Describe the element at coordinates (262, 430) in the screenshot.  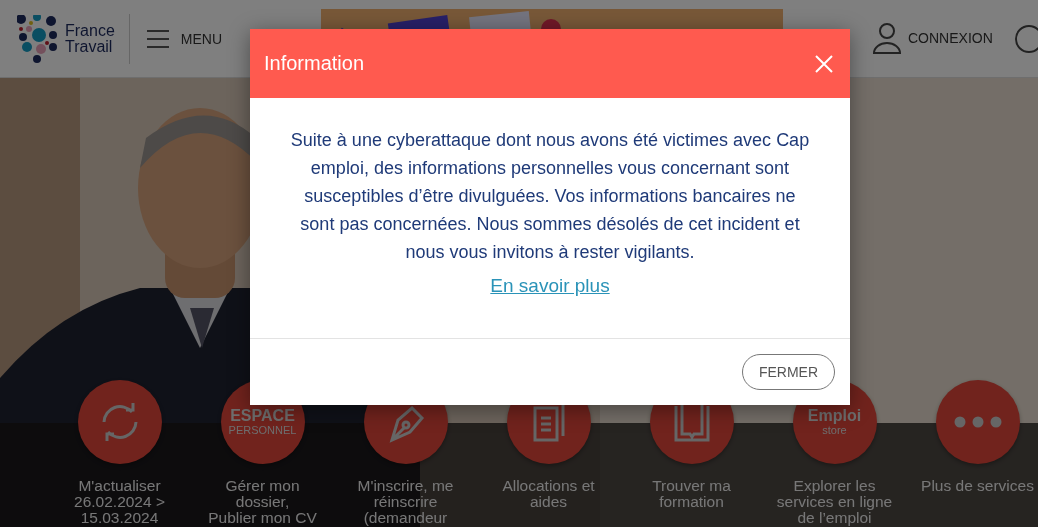
I see `service-logo-subtext: PERSONNEL` at that location.